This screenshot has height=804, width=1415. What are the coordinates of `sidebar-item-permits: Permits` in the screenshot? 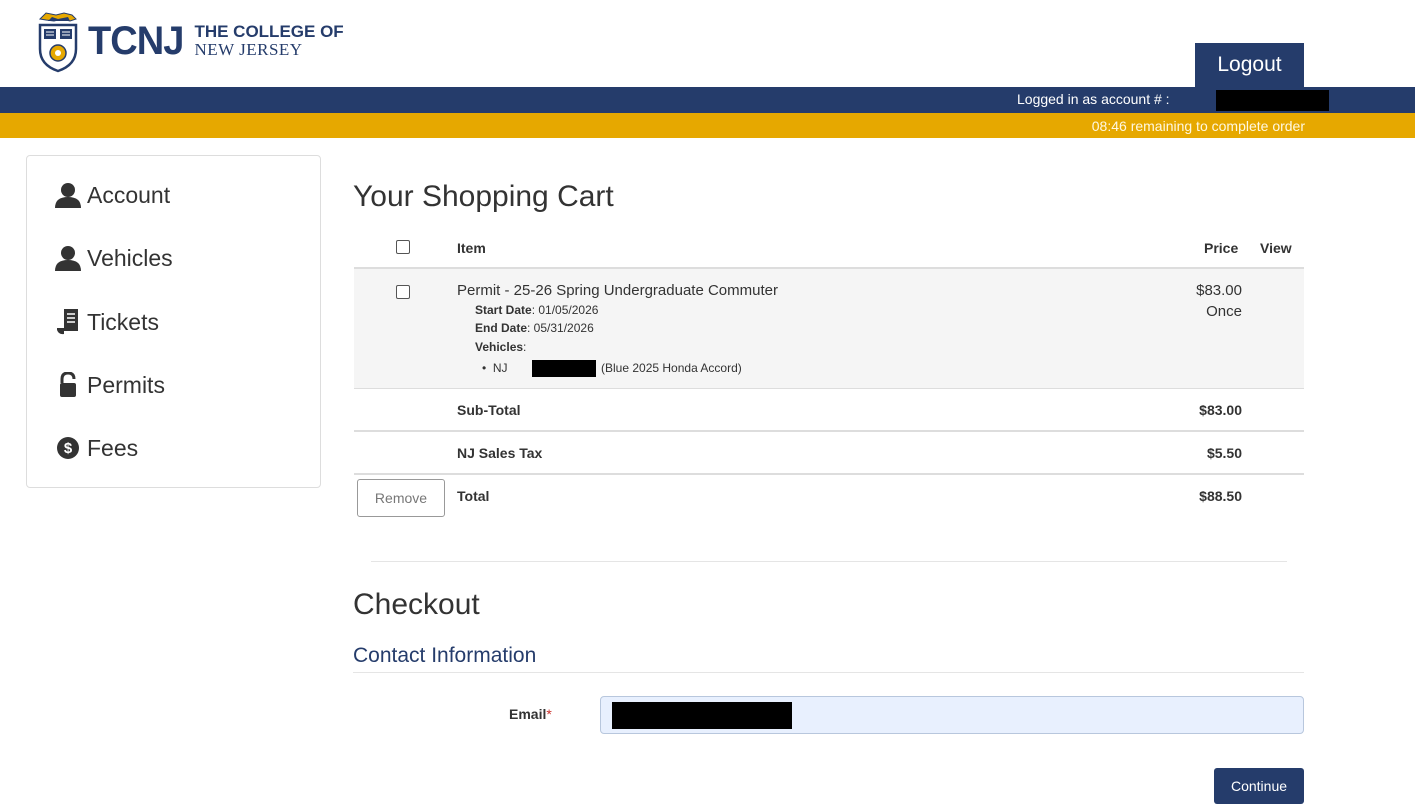 It's located at (109, 385).